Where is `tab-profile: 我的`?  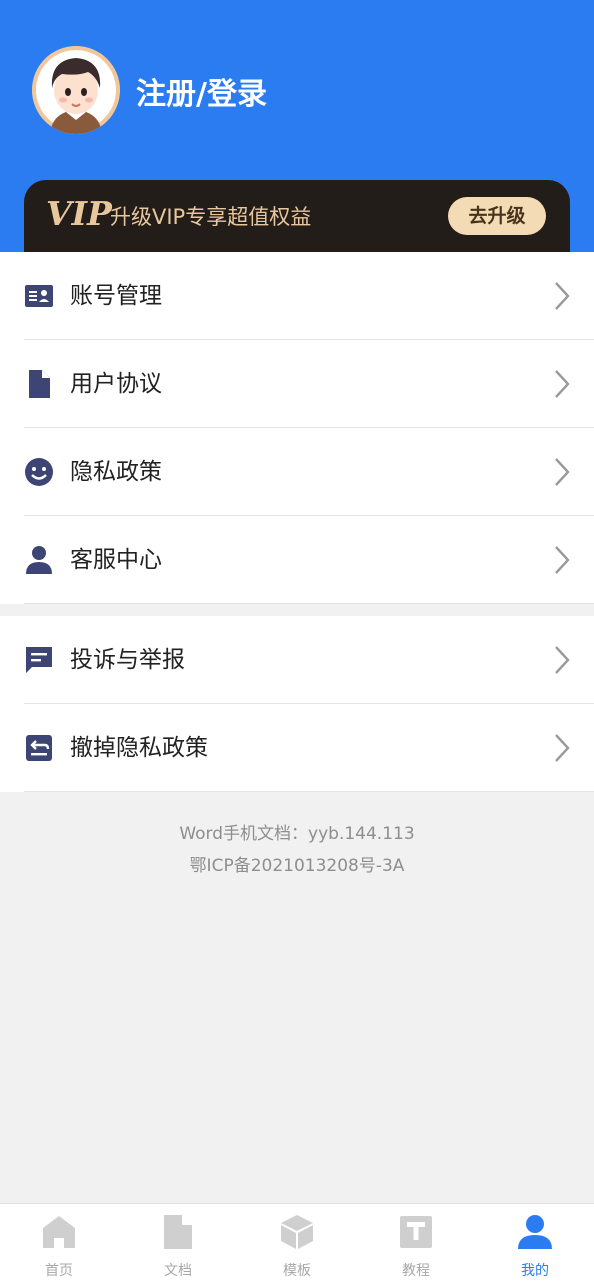
tab-profile: 我的 is located at coordinates (535, 1242).